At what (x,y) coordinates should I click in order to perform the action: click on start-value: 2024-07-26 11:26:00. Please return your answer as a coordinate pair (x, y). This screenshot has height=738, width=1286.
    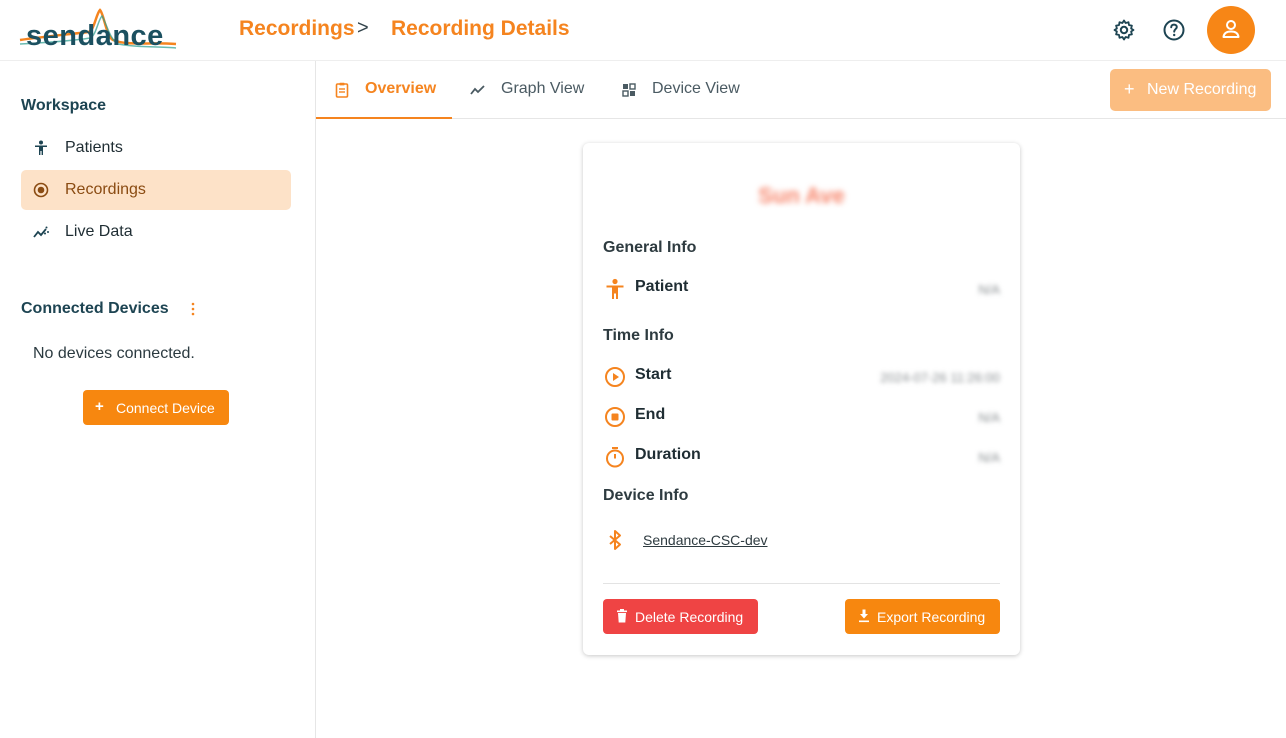
    Looking at the image, I should click on (940, 377).